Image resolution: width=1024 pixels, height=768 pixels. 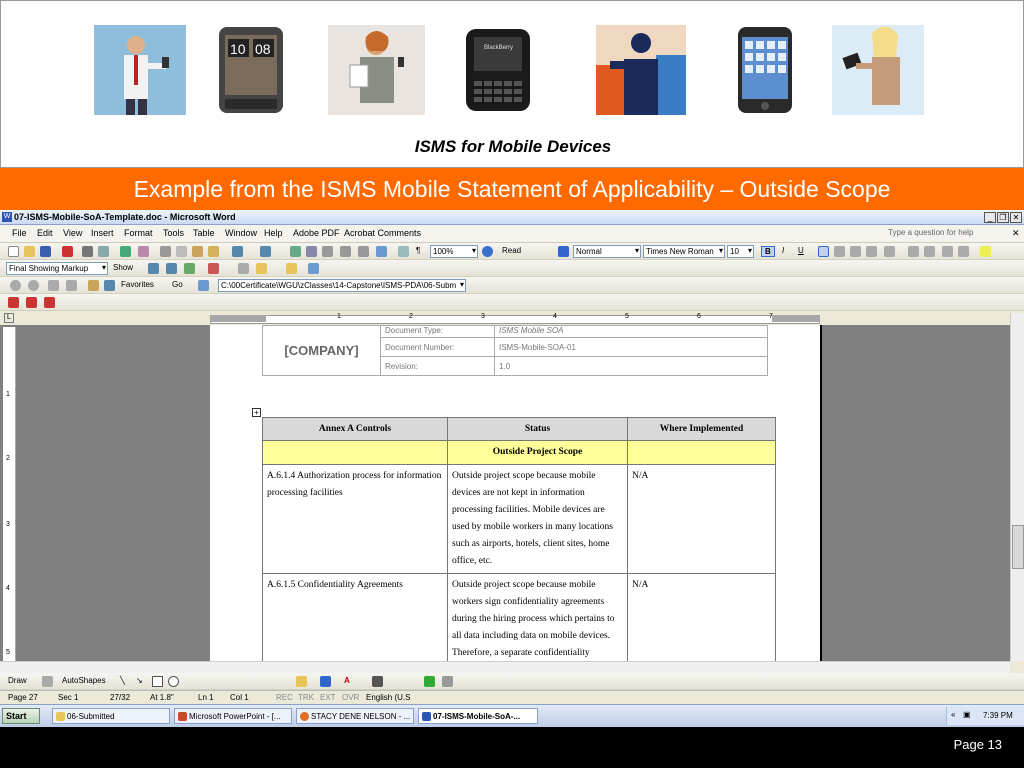 I want to click on font-select: Times New Roman, so click(x=684, y=251).